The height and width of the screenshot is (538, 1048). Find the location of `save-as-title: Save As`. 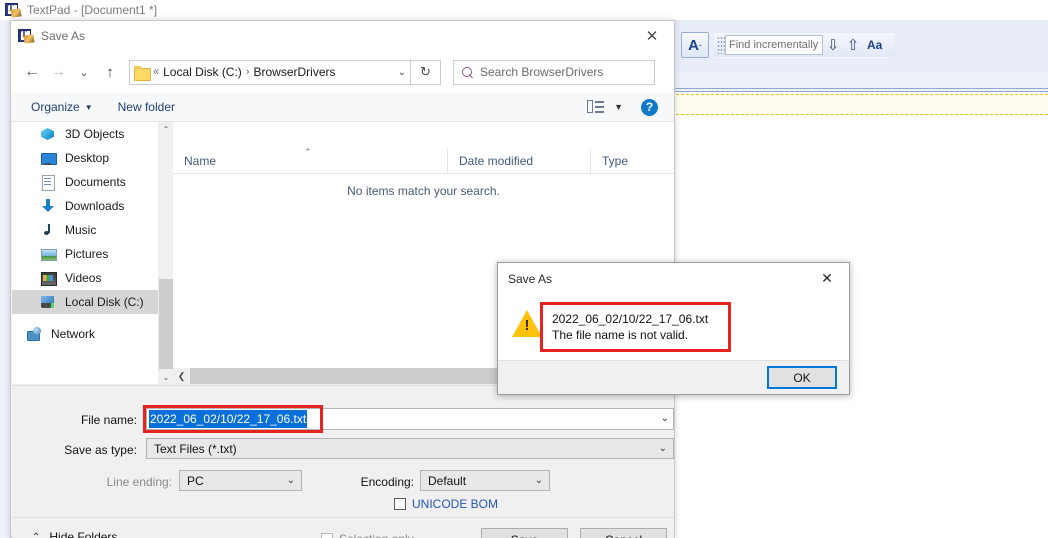

save-as-title: Save As is located at coordinates (63, 36).